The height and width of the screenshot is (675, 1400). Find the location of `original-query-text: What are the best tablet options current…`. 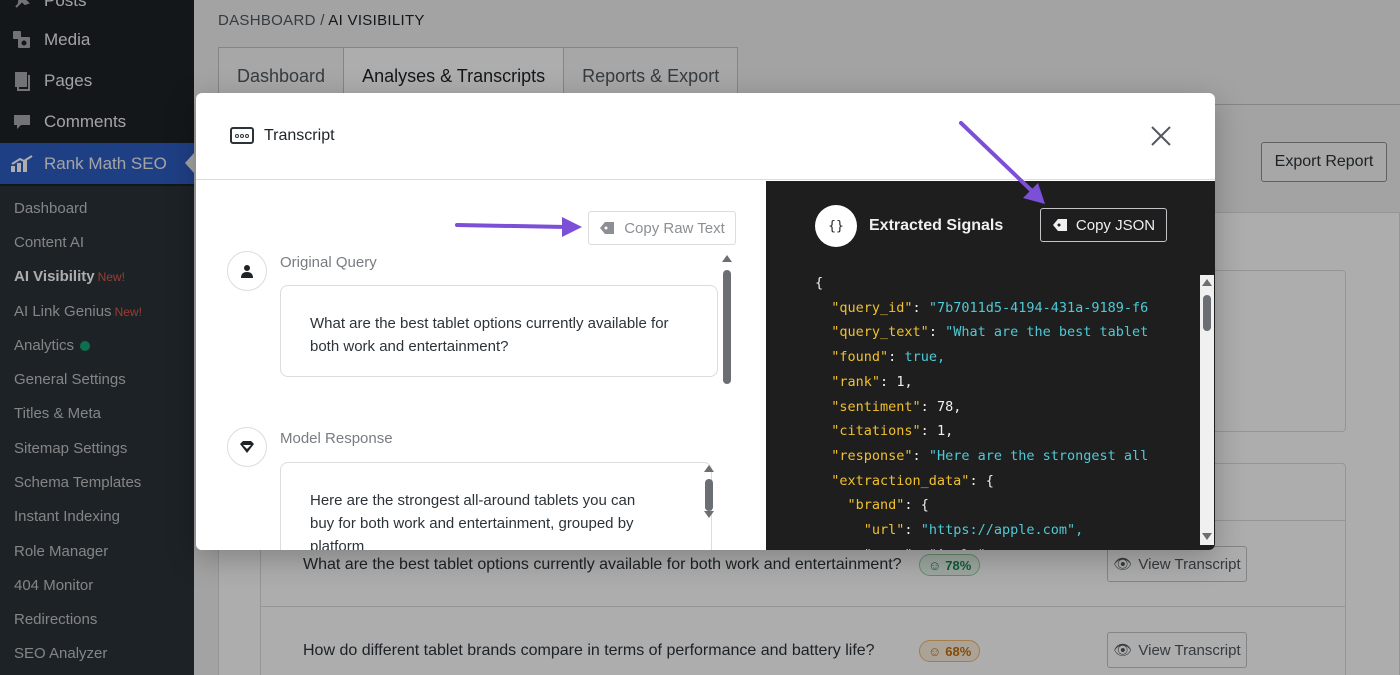

original-query-text: What are the best tablet options current… is located at coordinates (489, 335).